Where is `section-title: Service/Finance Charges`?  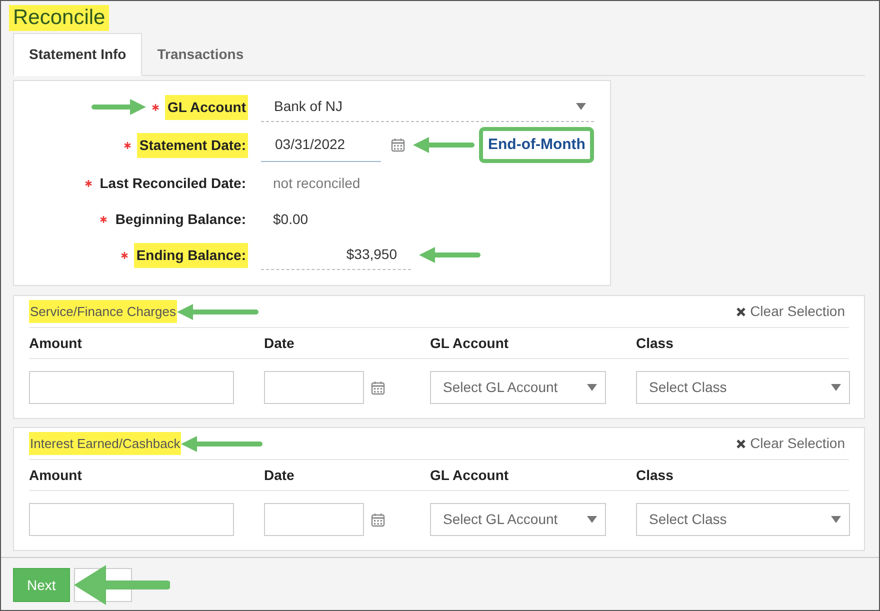
section-title: Service/Finance Charges is located at coordinates (103, 312).